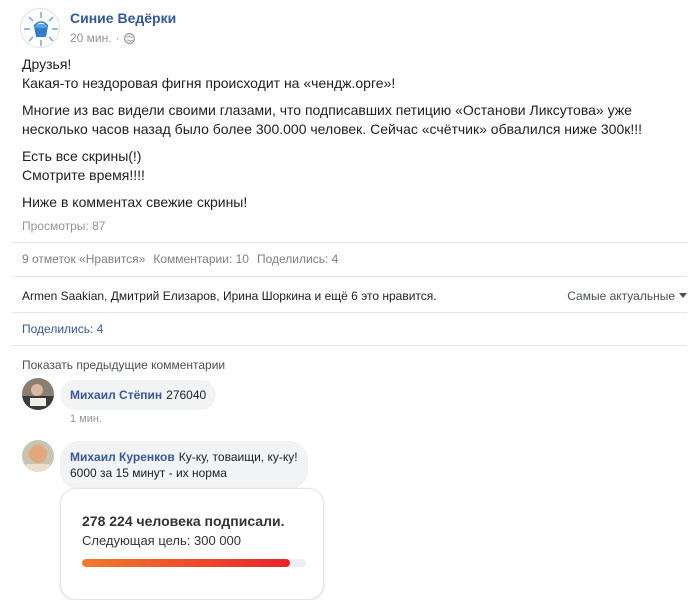 The image size is (699, 600). I want to click on page-name-link: Синие Ведёрки, so click(123, 18).